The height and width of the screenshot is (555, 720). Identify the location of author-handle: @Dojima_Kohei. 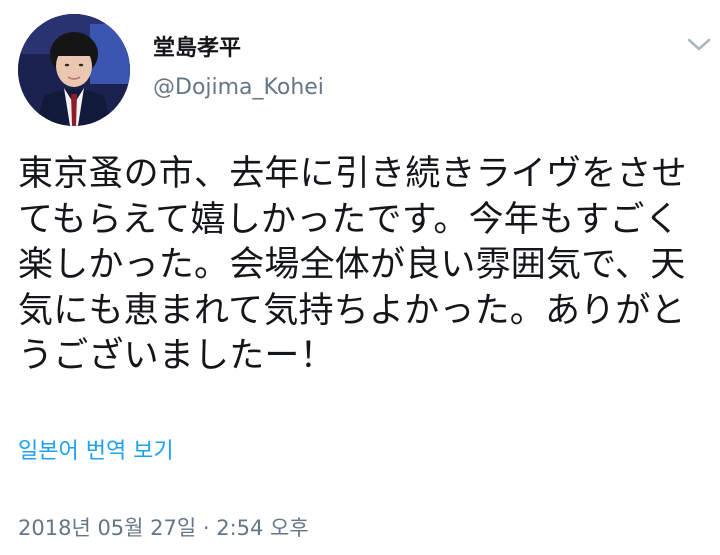
(238, 88).